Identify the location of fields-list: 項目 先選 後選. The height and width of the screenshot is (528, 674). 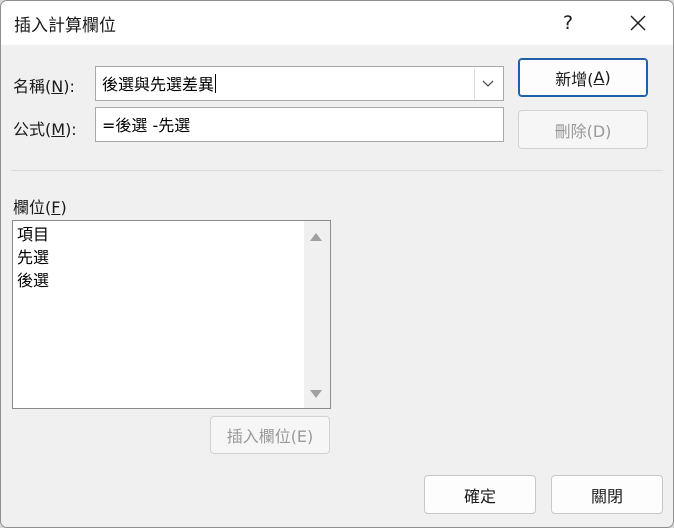
(33, 257).